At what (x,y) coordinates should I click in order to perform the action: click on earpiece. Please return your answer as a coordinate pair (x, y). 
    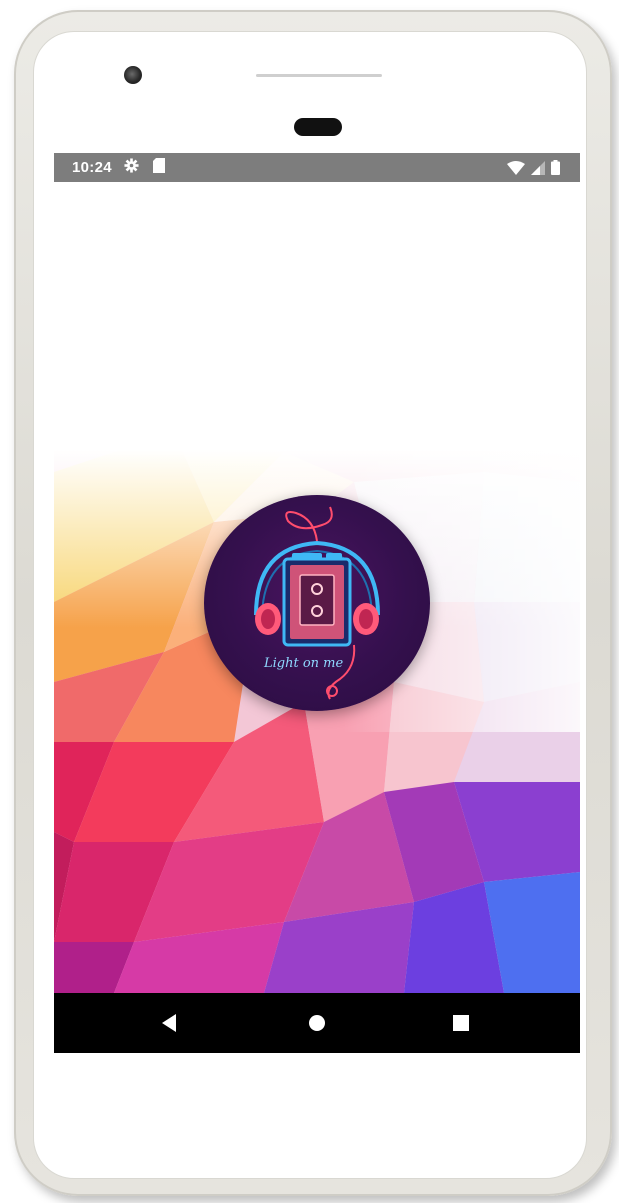
    Looking at the image, I should click on (318, 127).